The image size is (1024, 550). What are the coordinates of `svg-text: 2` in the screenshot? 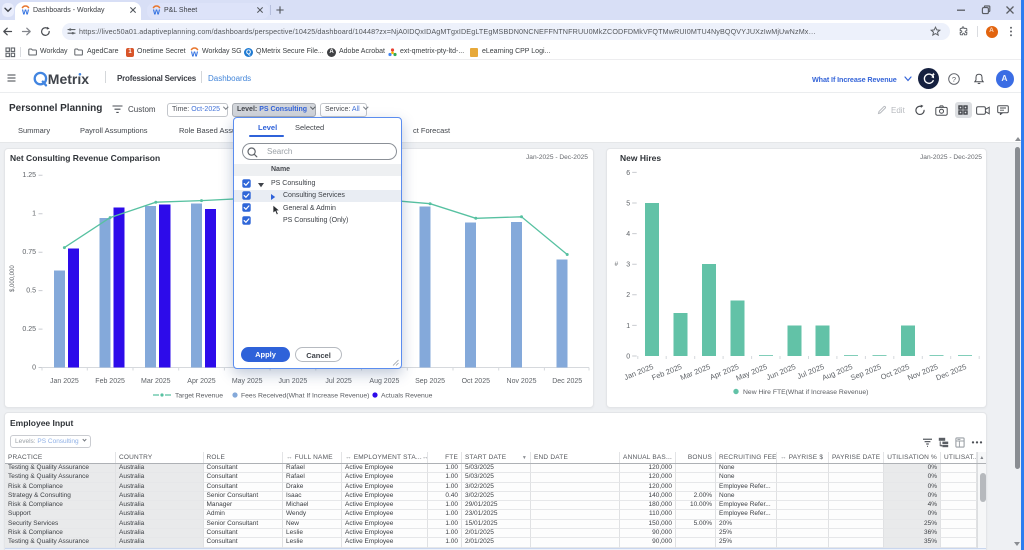 It's located at (628, 295).